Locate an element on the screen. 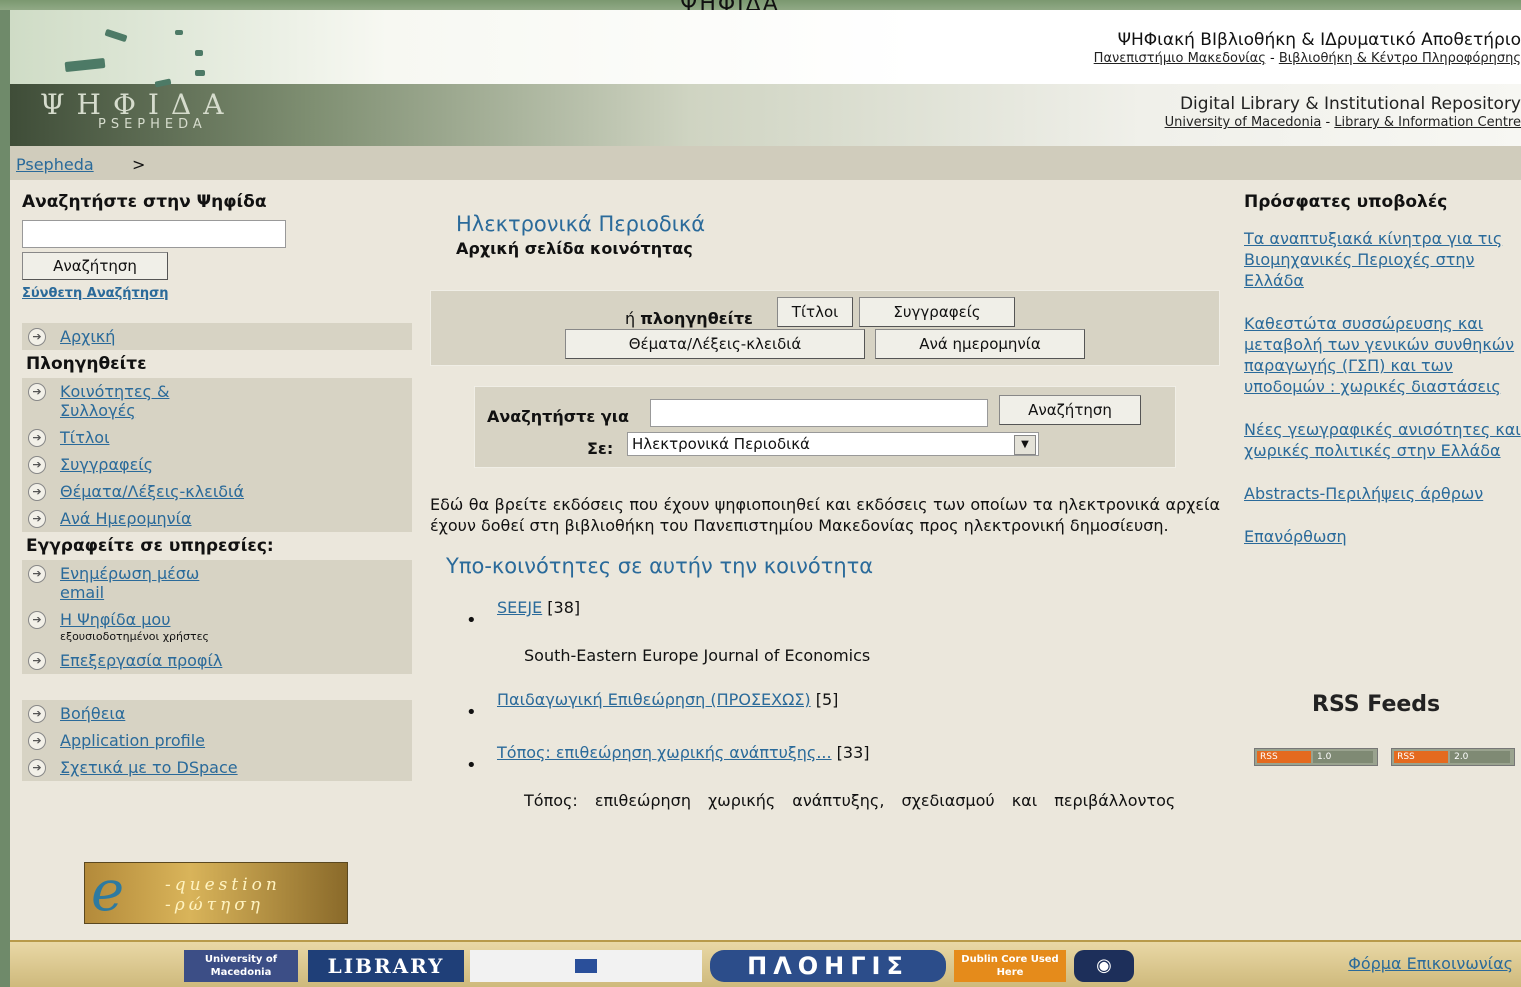 This screenshot has width=1521, height=987. university-logo: University of Macedonia is located at coordinates (241, 966).